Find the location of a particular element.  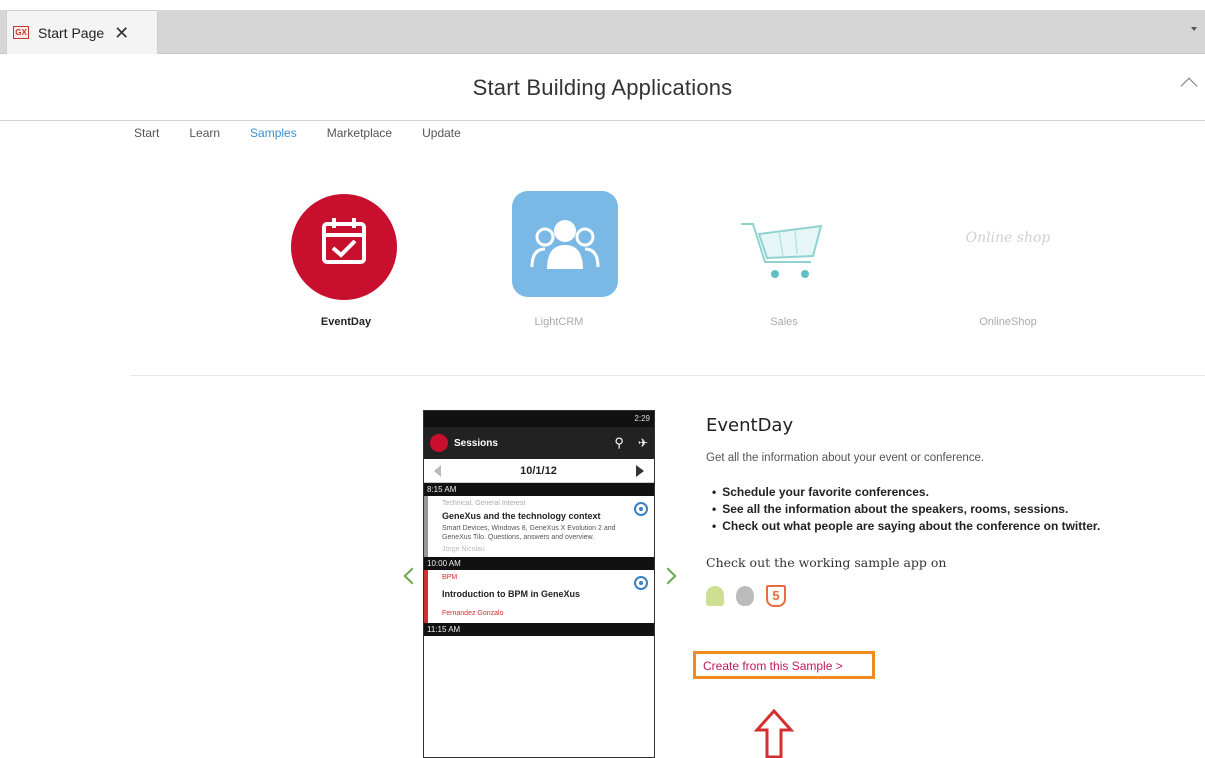

close-icon: ✕ is located at coordinates (121, 33).